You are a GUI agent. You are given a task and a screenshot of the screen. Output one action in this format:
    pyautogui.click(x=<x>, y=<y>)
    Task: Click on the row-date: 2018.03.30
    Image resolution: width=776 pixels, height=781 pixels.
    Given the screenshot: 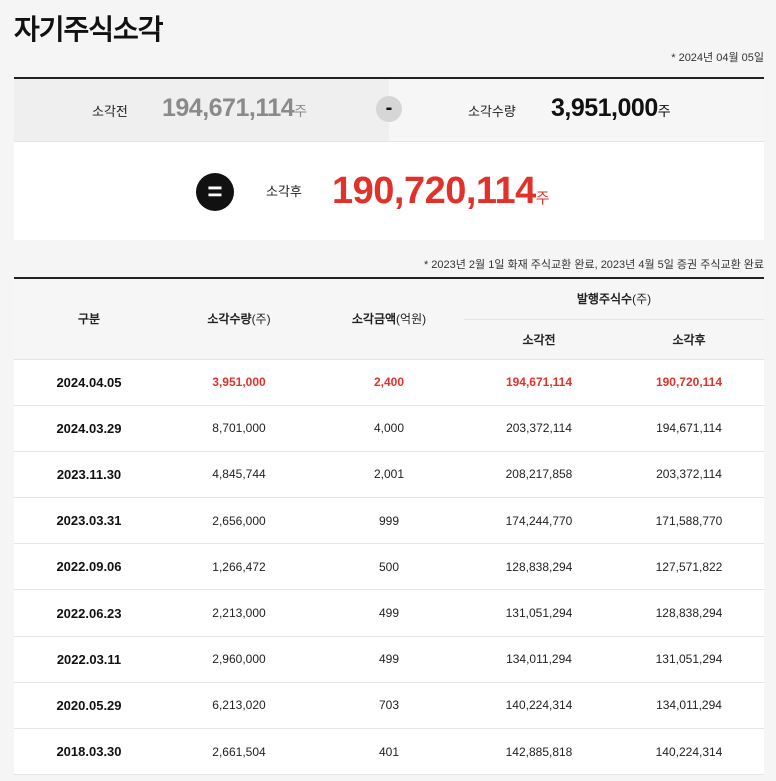 What is the action you would take?
    pyautogui.click(x=89, y=752)
    